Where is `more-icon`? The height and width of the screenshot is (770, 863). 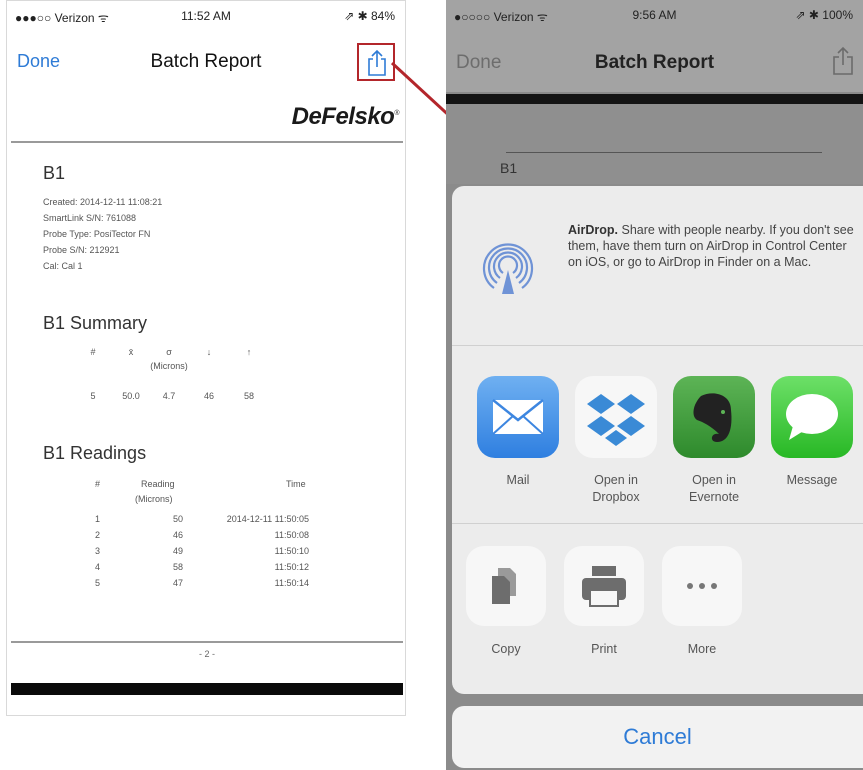
more-icon is located at coordinates (702, 586).